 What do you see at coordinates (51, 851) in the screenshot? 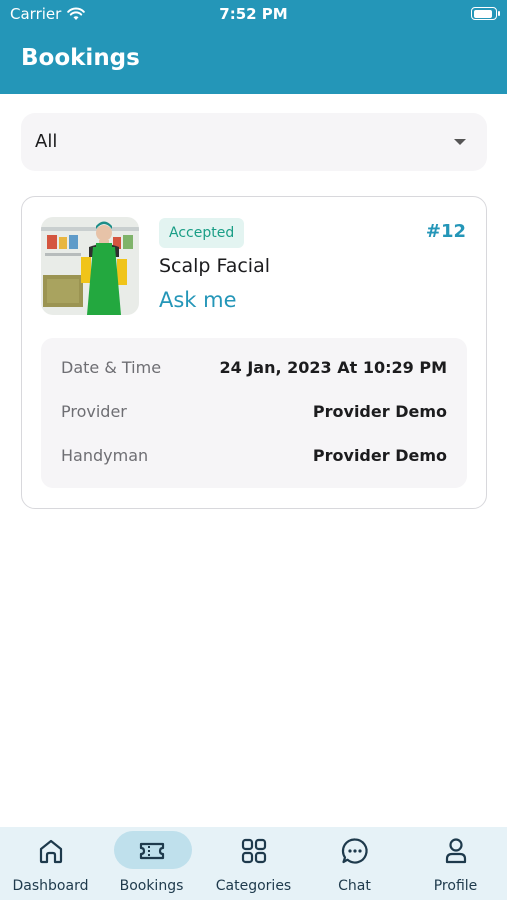
I see `home-icon` at bounding box center [51, 851].